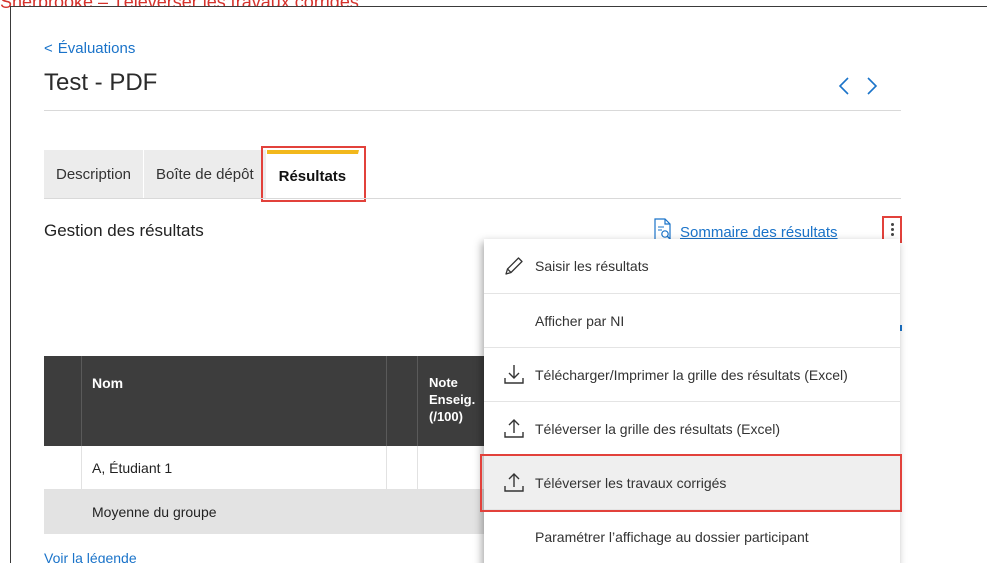 The width and height of the screenshot is (987, 563). Describe the element at coordinates (514, 375) in the screenshot. I see `download-icon` at that location.